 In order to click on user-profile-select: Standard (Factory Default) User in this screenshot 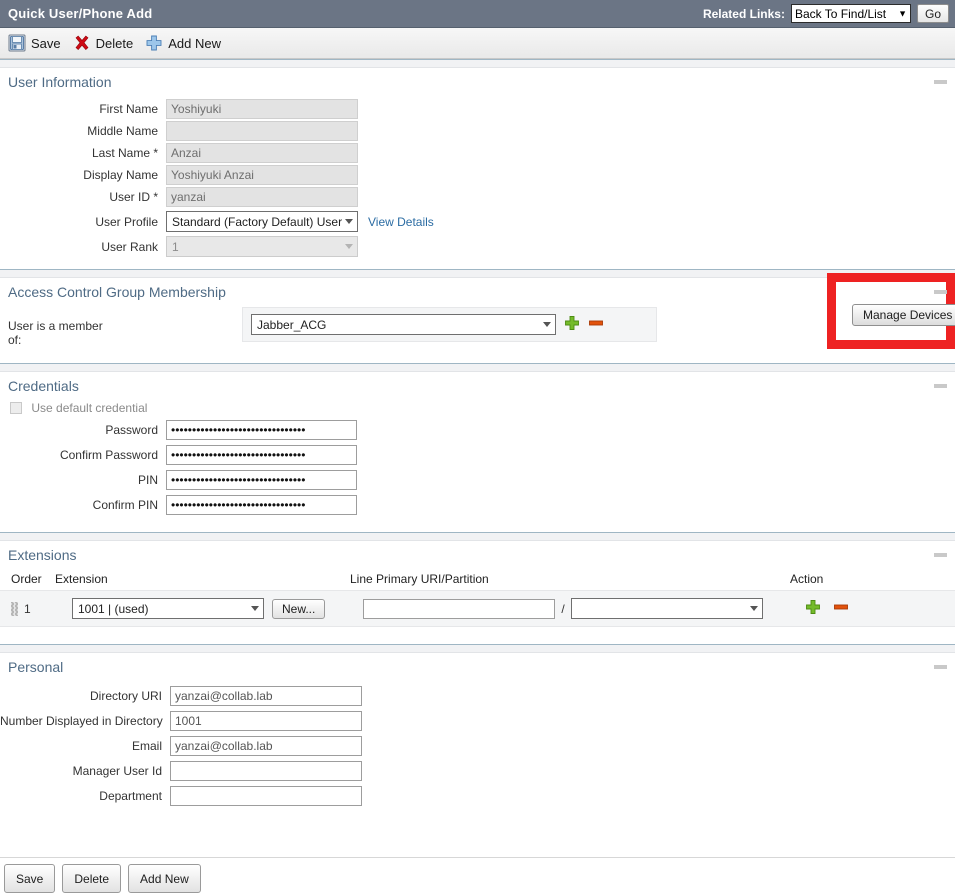, I will do `click(262, 221)`.